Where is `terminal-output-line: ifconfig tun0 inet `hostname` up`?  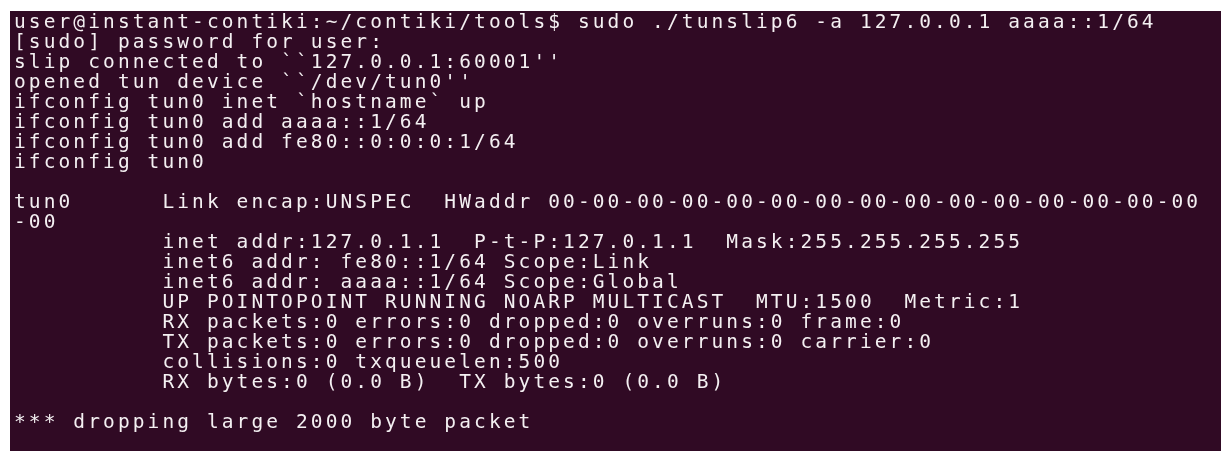 terminal-output-line: ifconfig tun0 inet `hostname` up is located at coordinates (251, 102).